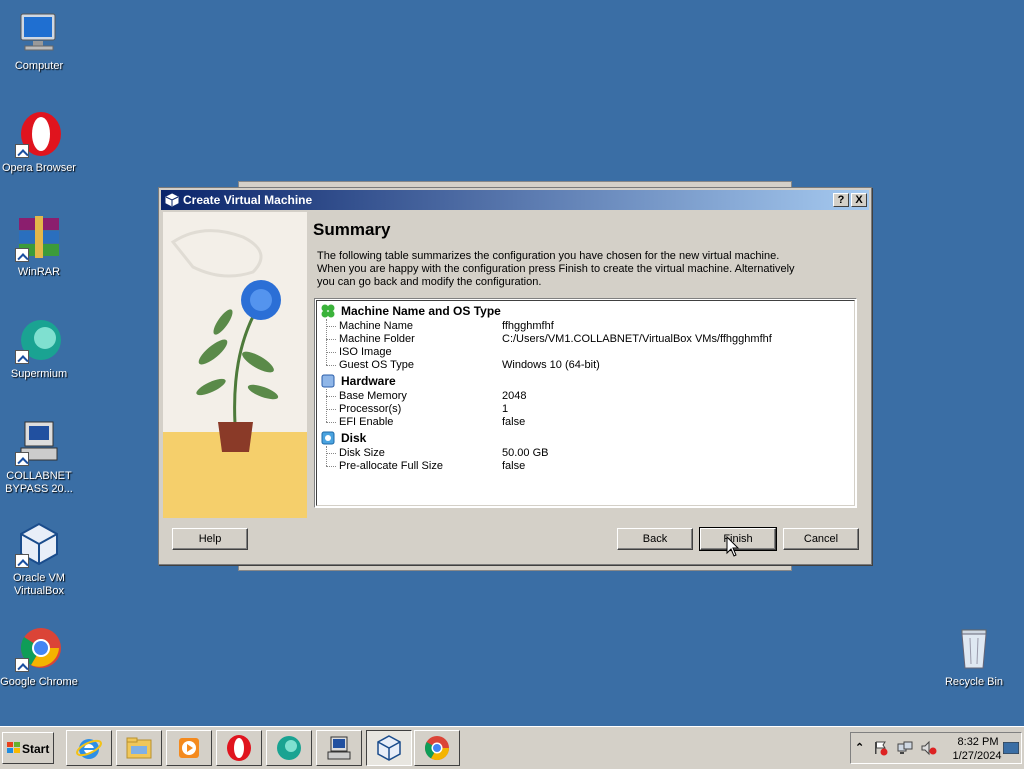 The height and width of the screenshot is (769, 1024). I want to click on section-machine-name: Machine Name and OS Type, so click(411, 311).